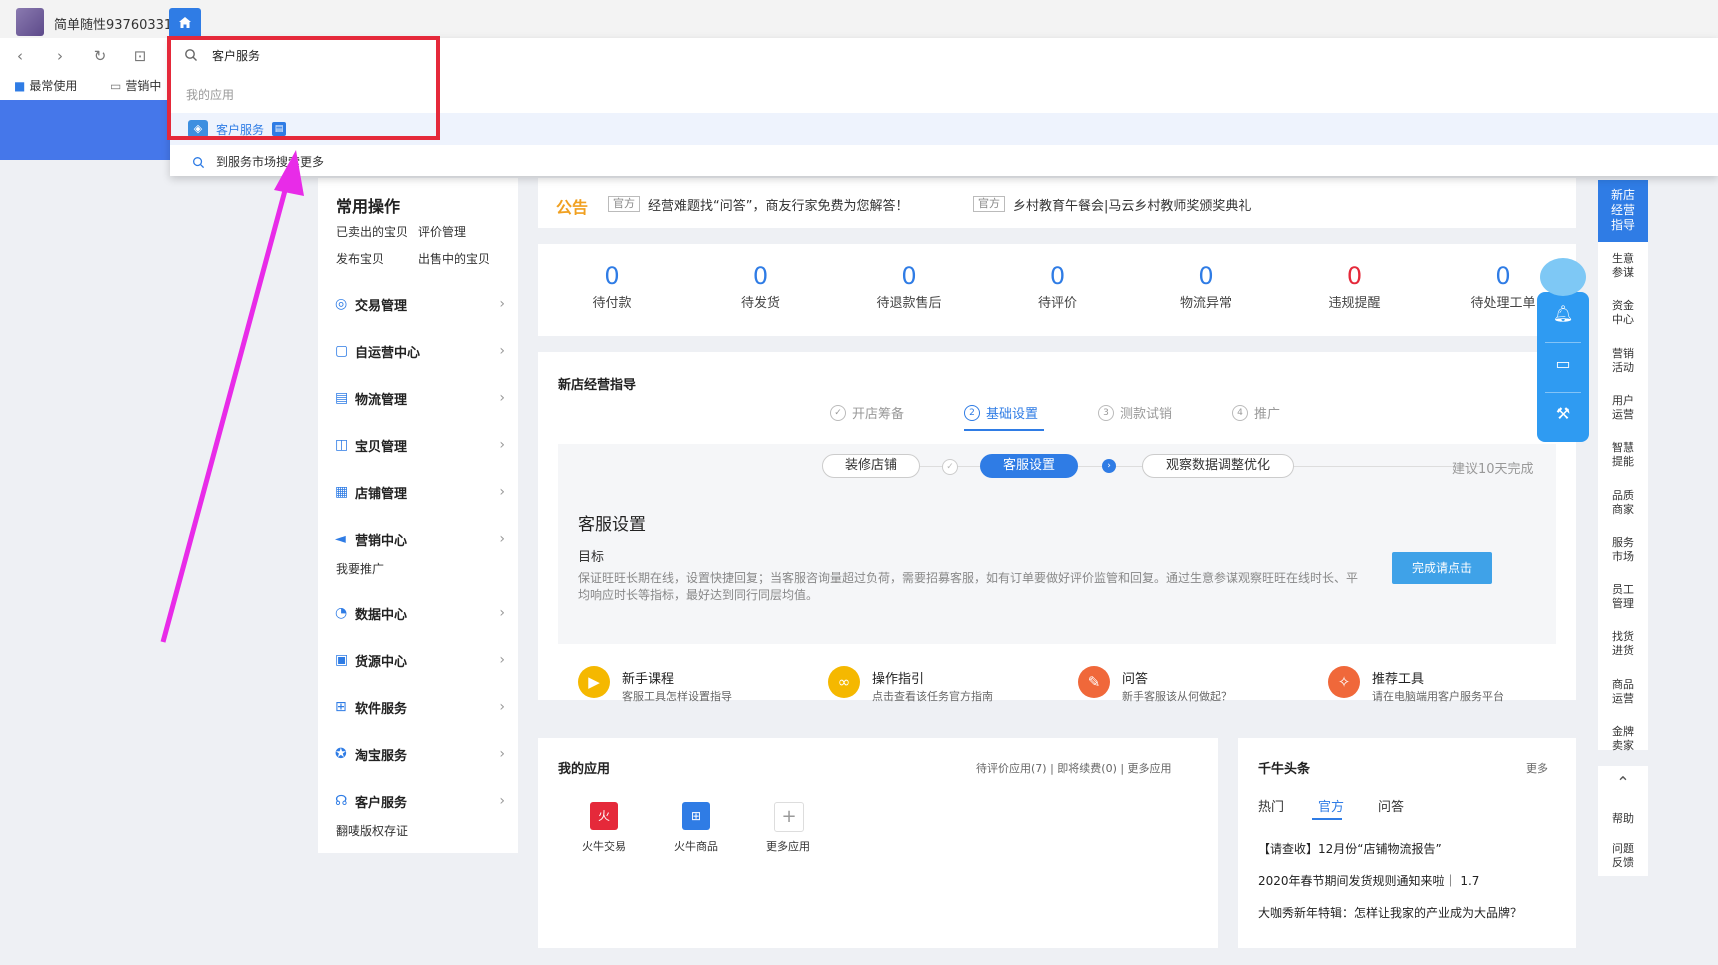 This screenshot has width=1718, height=965. I want to click on sidebar-item-label: 宝贝管理, so click(381, 447).